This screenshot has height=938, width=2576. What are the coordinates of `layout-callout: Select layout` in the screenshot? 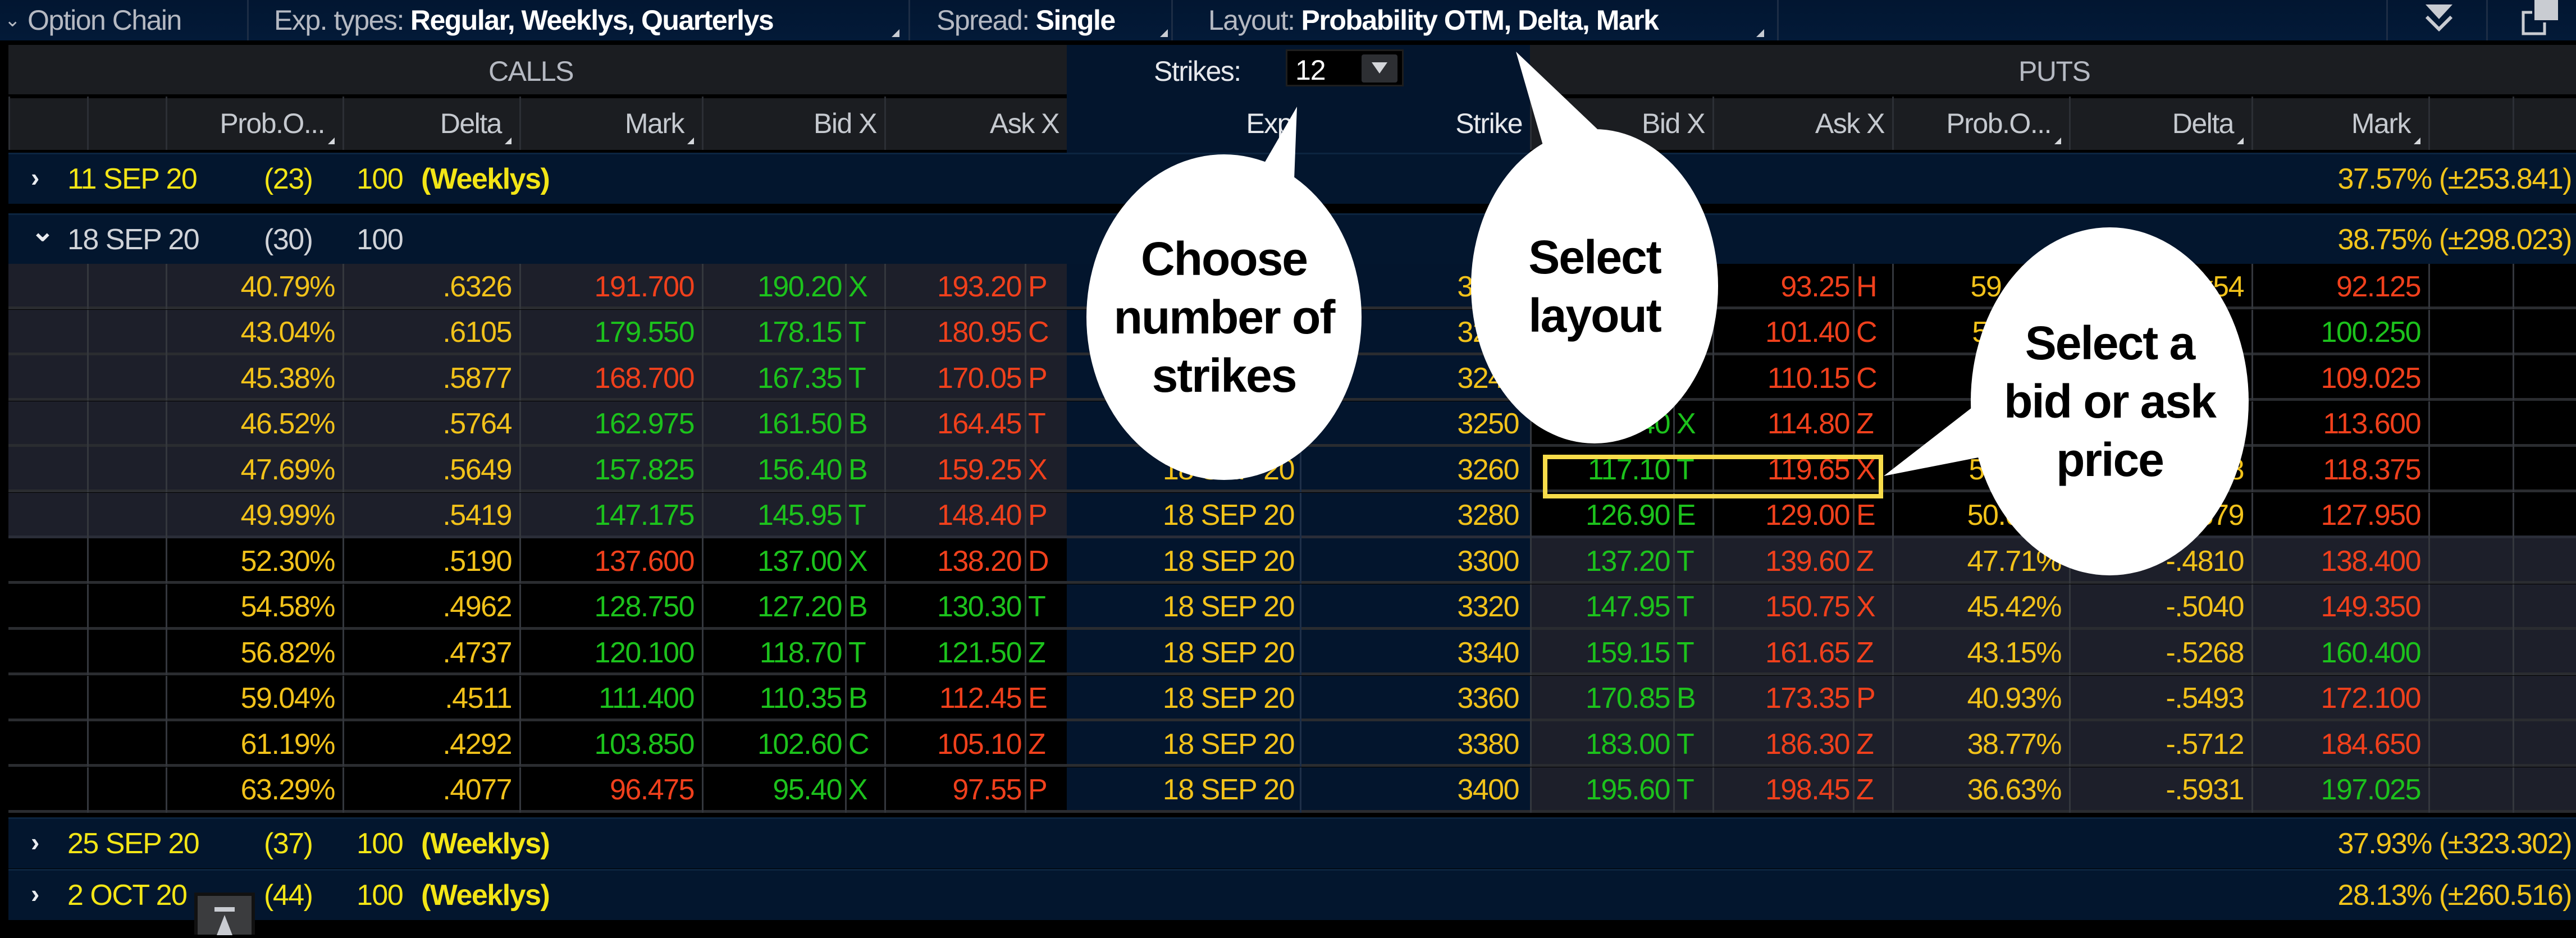 It's located at (1595, 286).